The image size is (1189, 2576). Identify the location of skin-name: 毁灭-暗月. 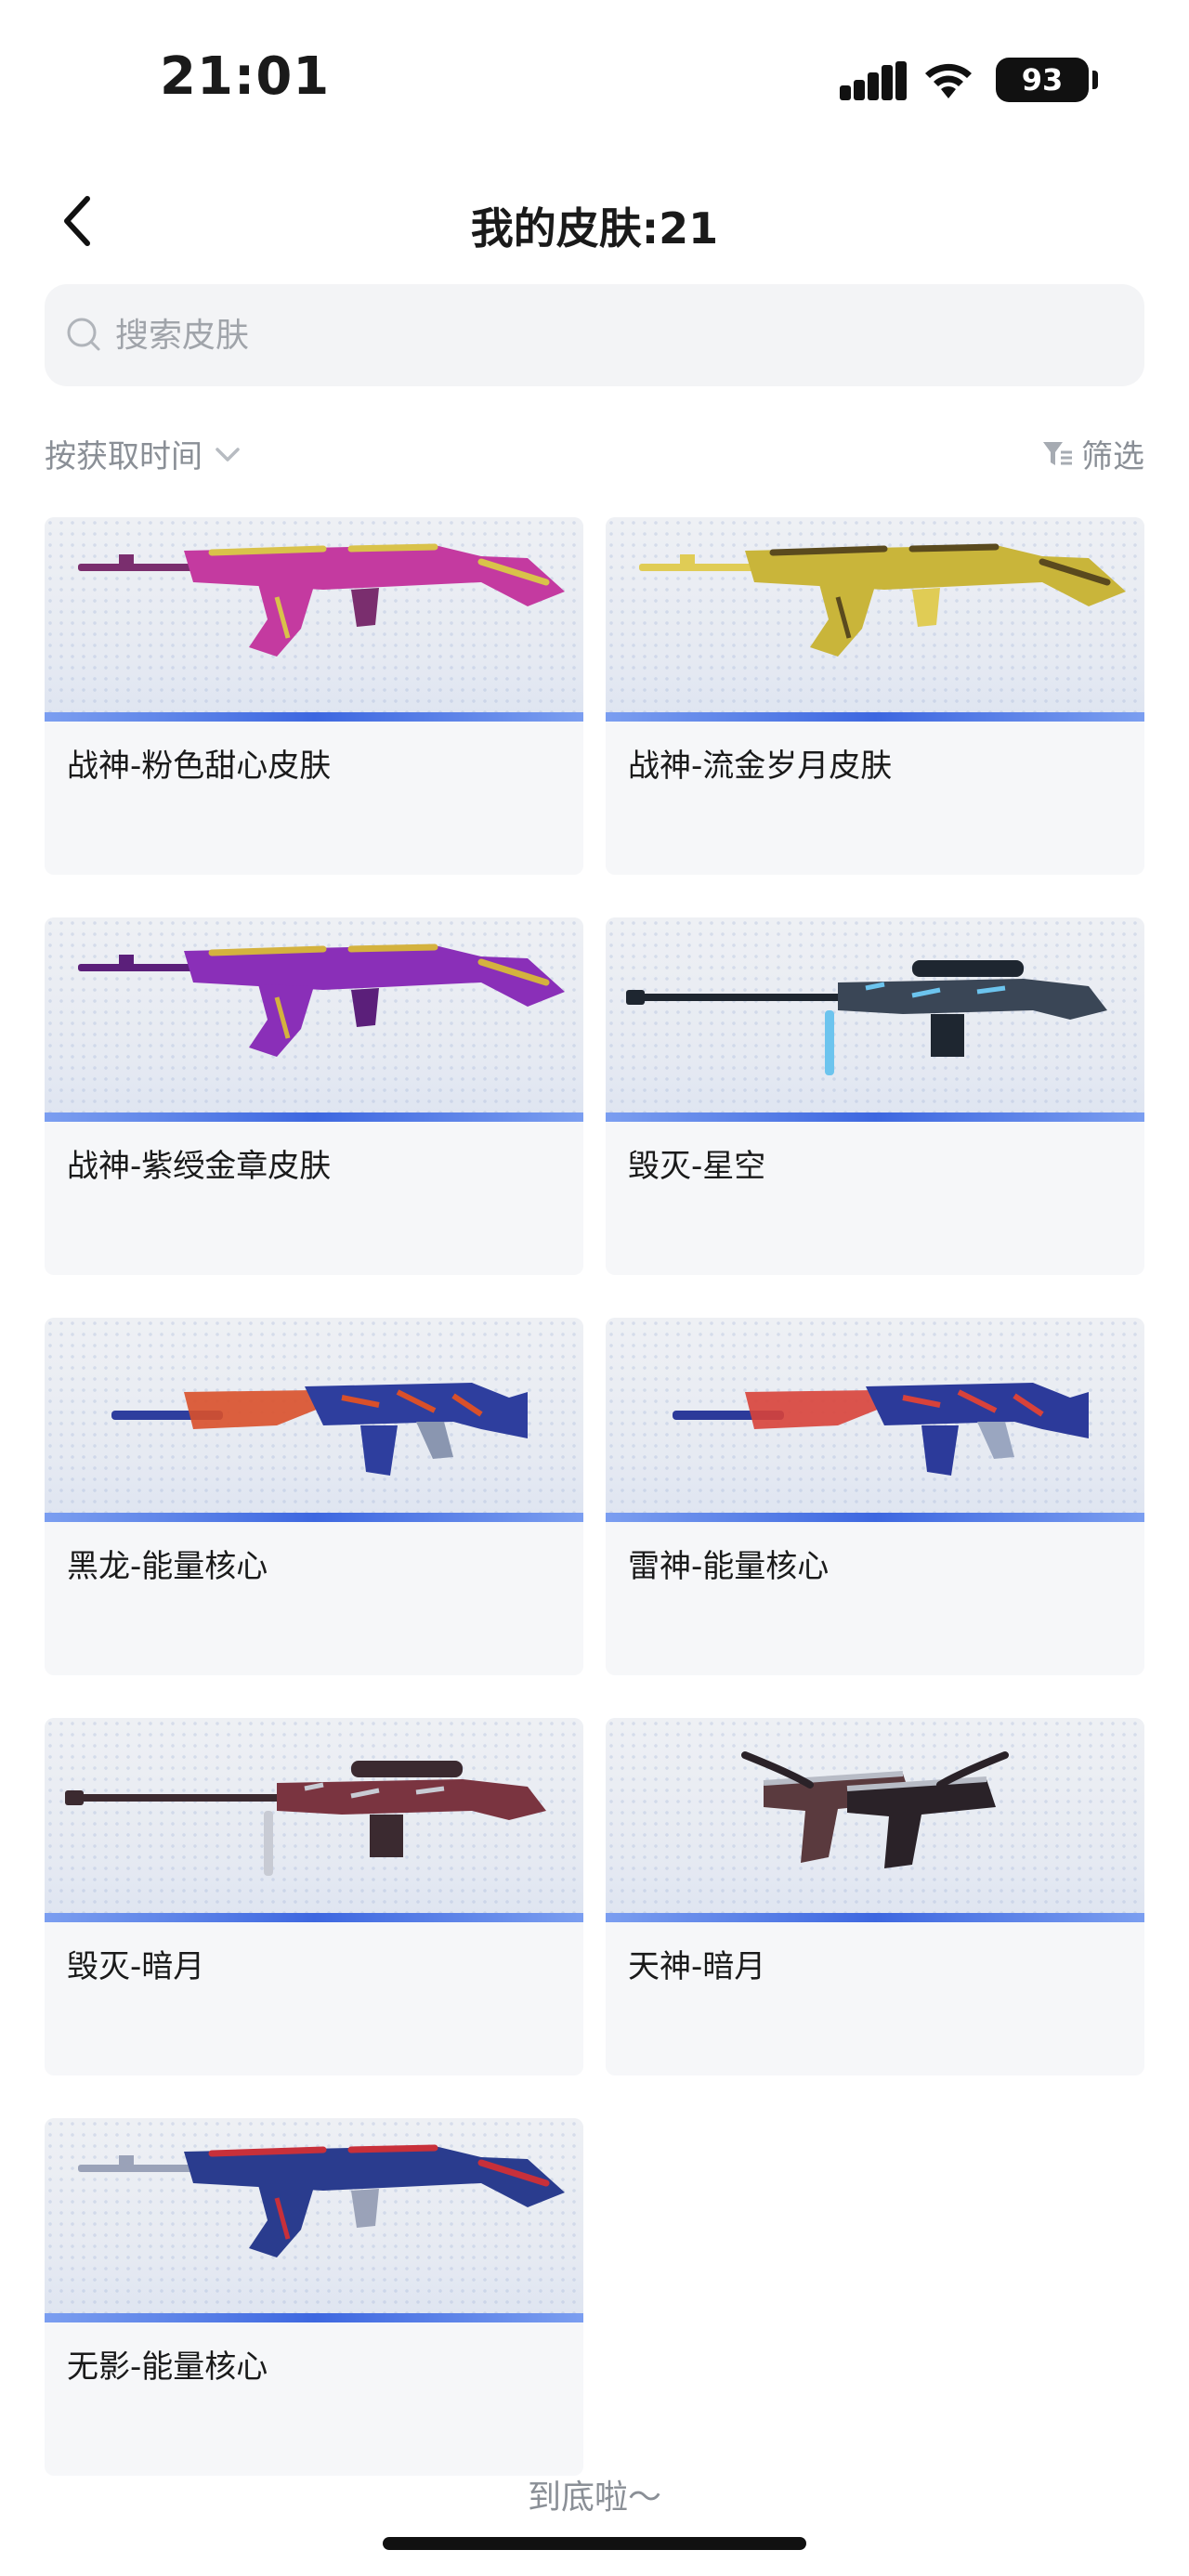
(136, 1966).